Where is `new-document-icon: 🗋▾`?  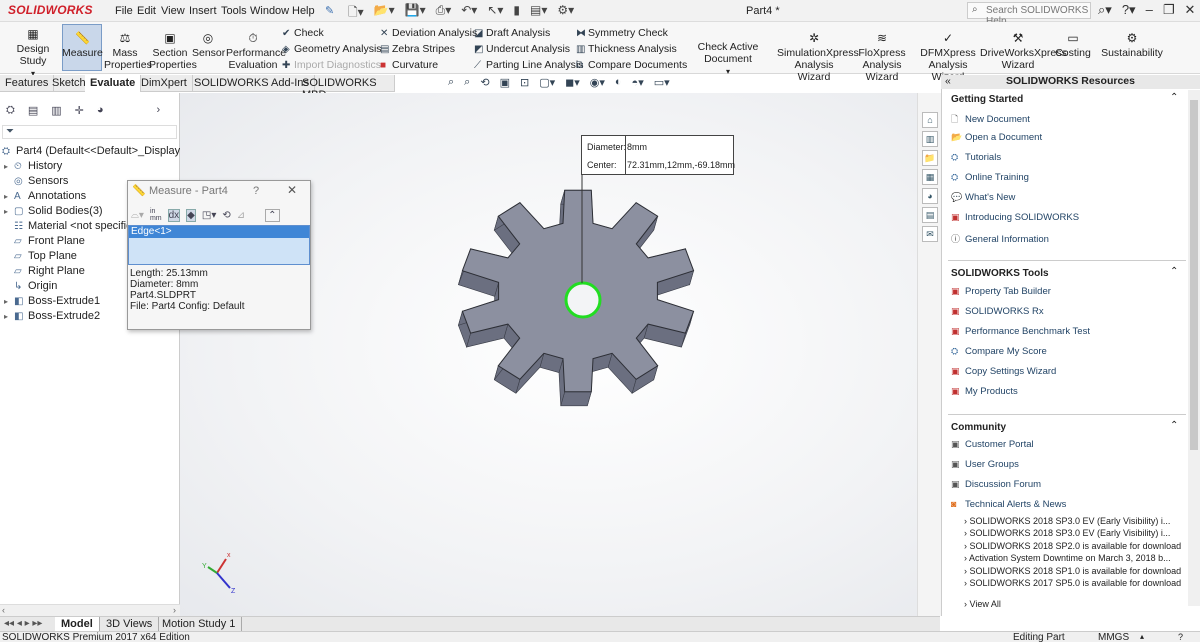 new-document-icon: 🗋▾ is located at coordinates (356, 11).